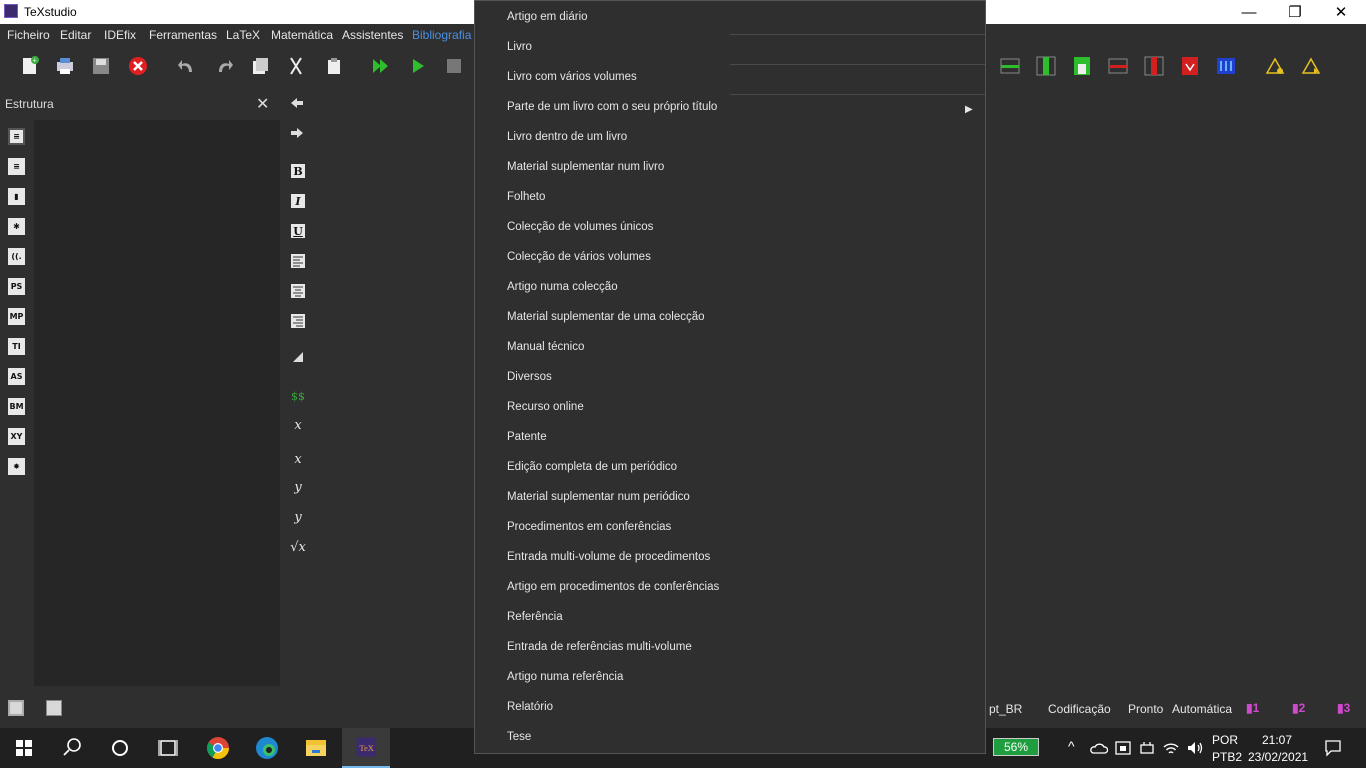  Describe the element at coordinates (298, 459) in the screenshot. I see `superscript-icon: x` at that location.